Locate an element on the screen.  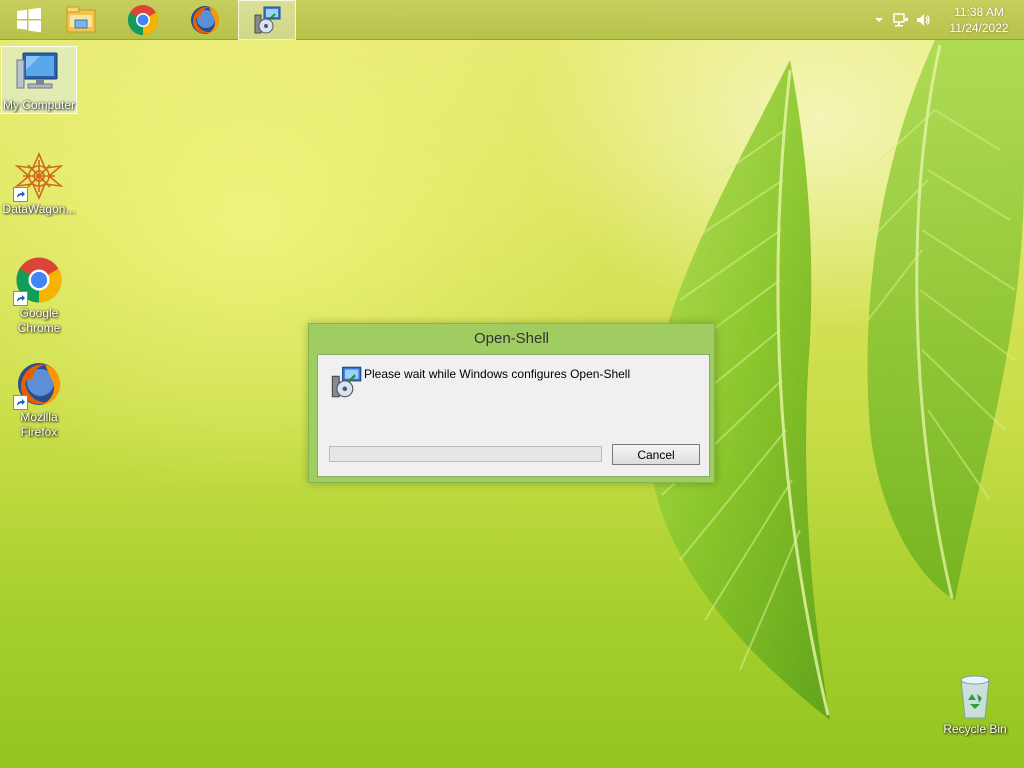
taskbar-file-explorer is located at coordinates (81, 20).